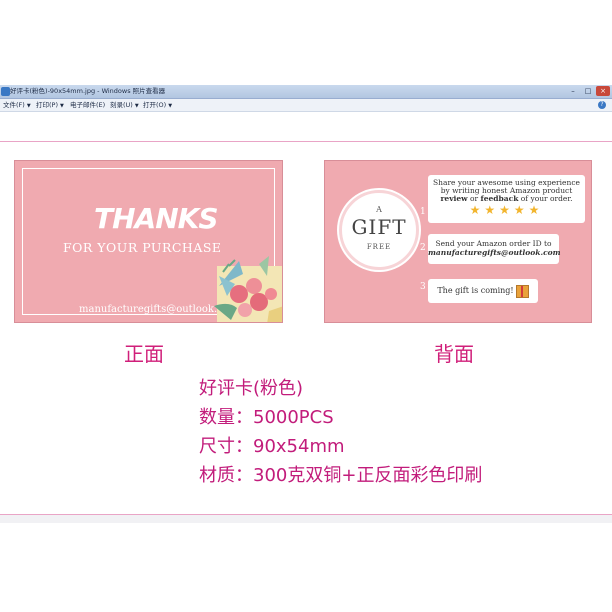 Image resolution: width=612 pixels, height=612 pixels. I want to click on menu-file-label: 文件(F), so click(14, 105).